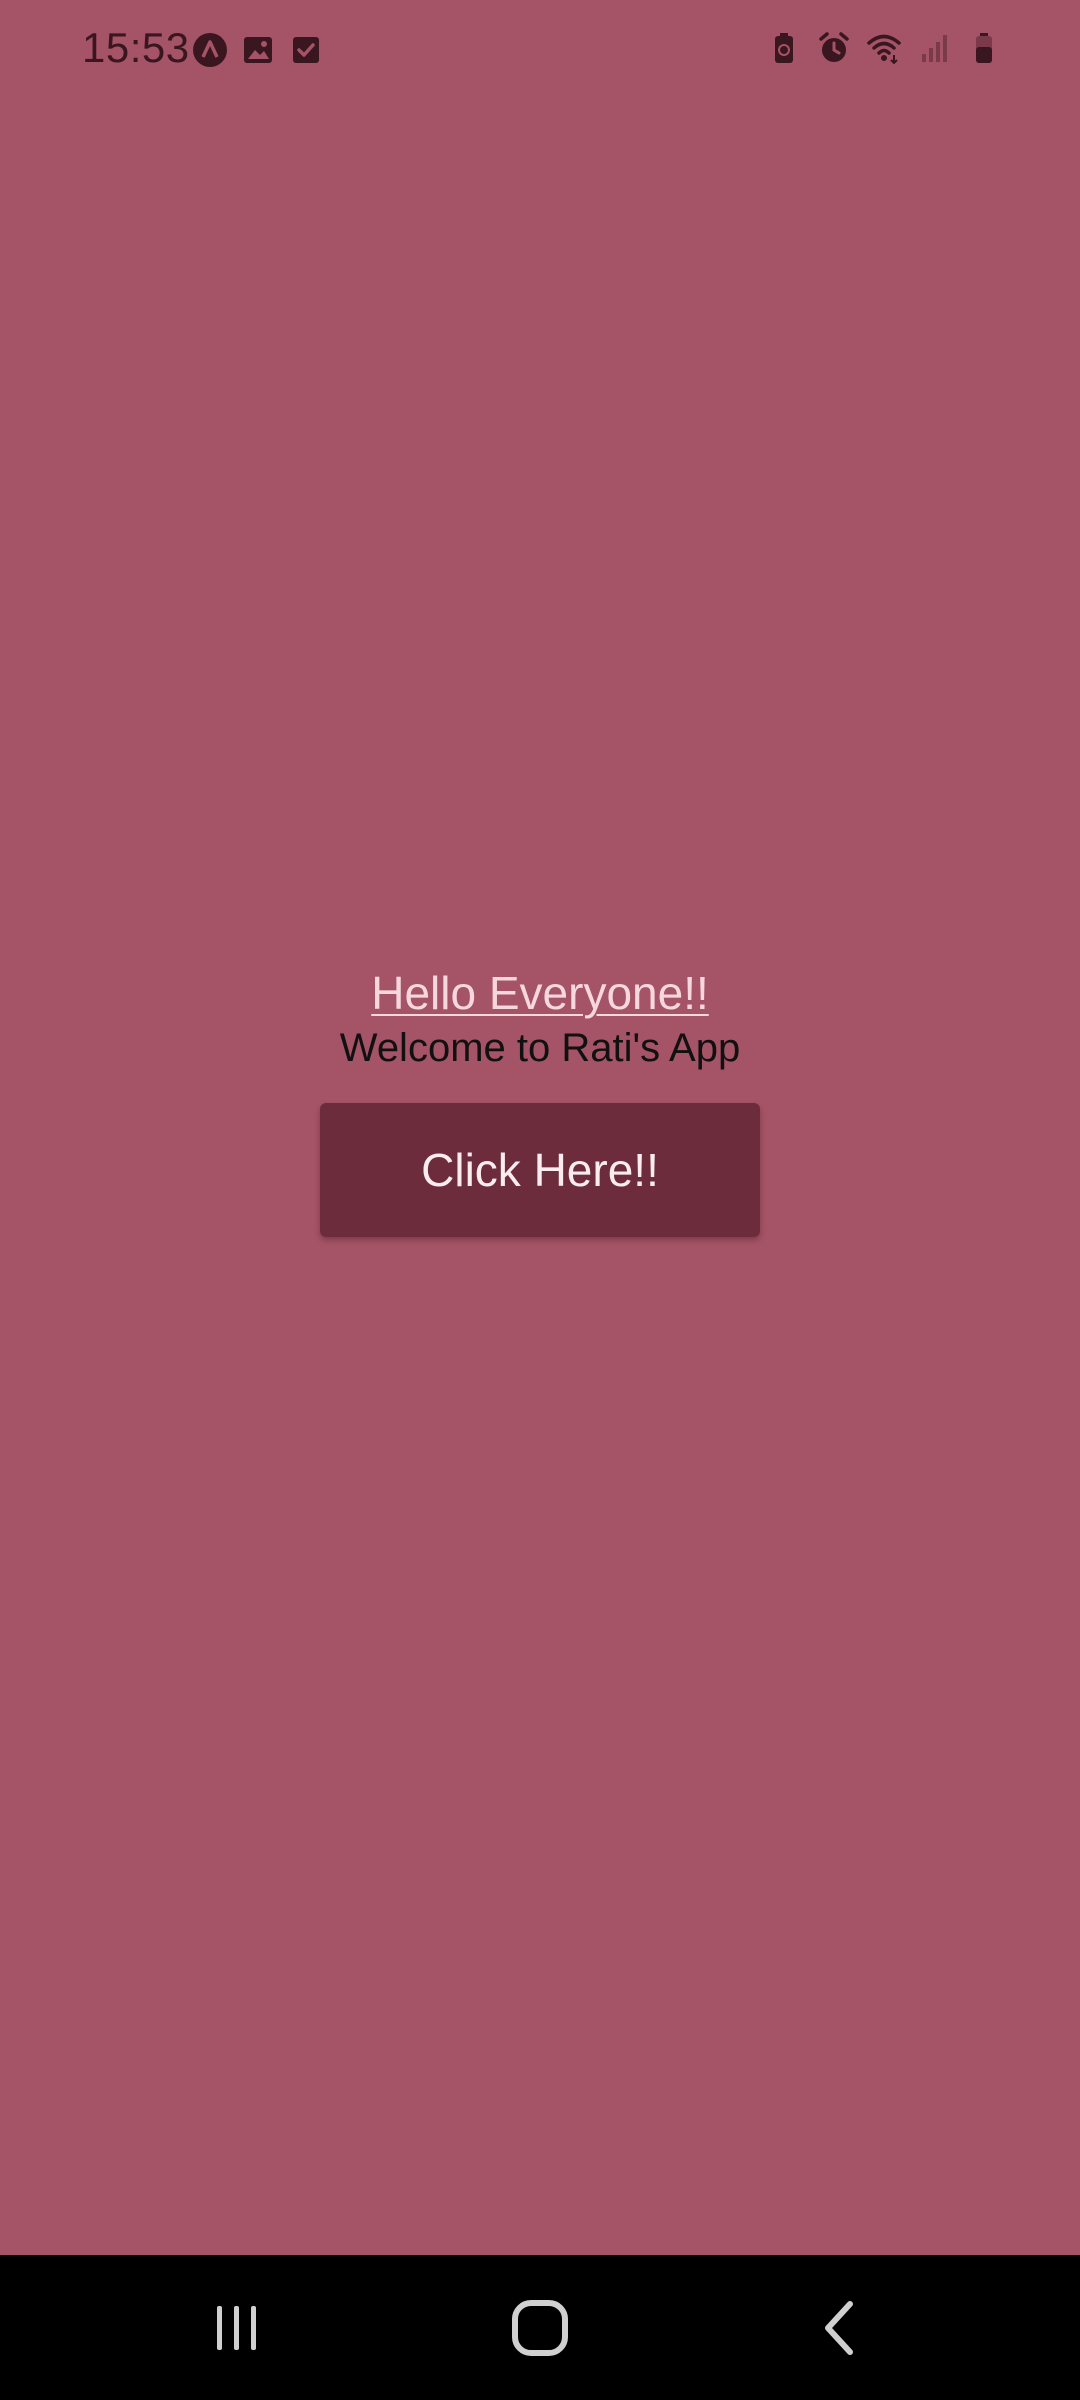 This screenshot has width=1080, height=2400. I want to click on signal-icon, so click(934, 48).